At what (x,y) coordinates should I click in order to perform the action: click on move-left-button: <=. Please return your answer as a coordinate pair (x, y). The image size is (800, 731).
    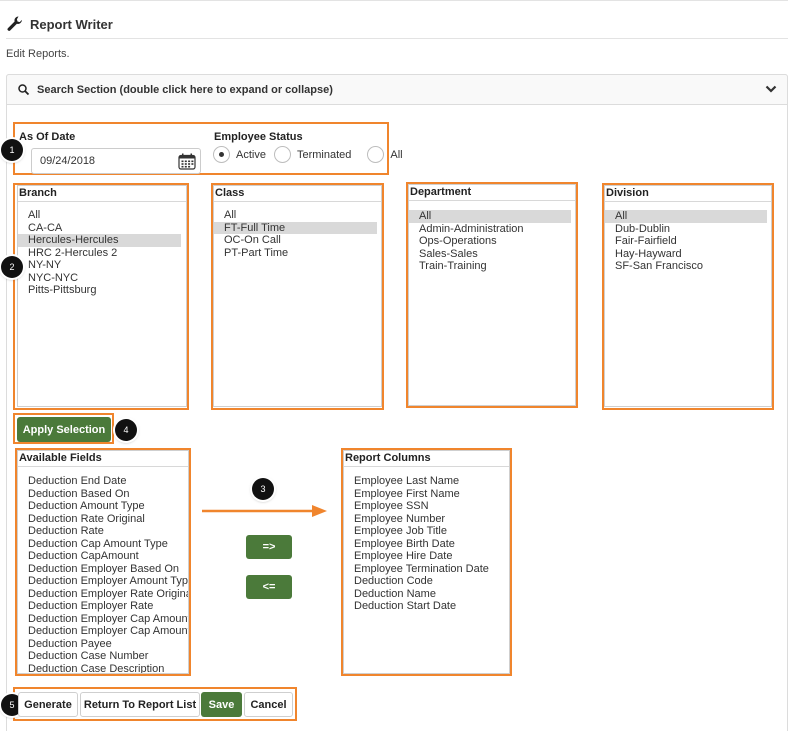
    Looking at the image, I should click on (269, 587).